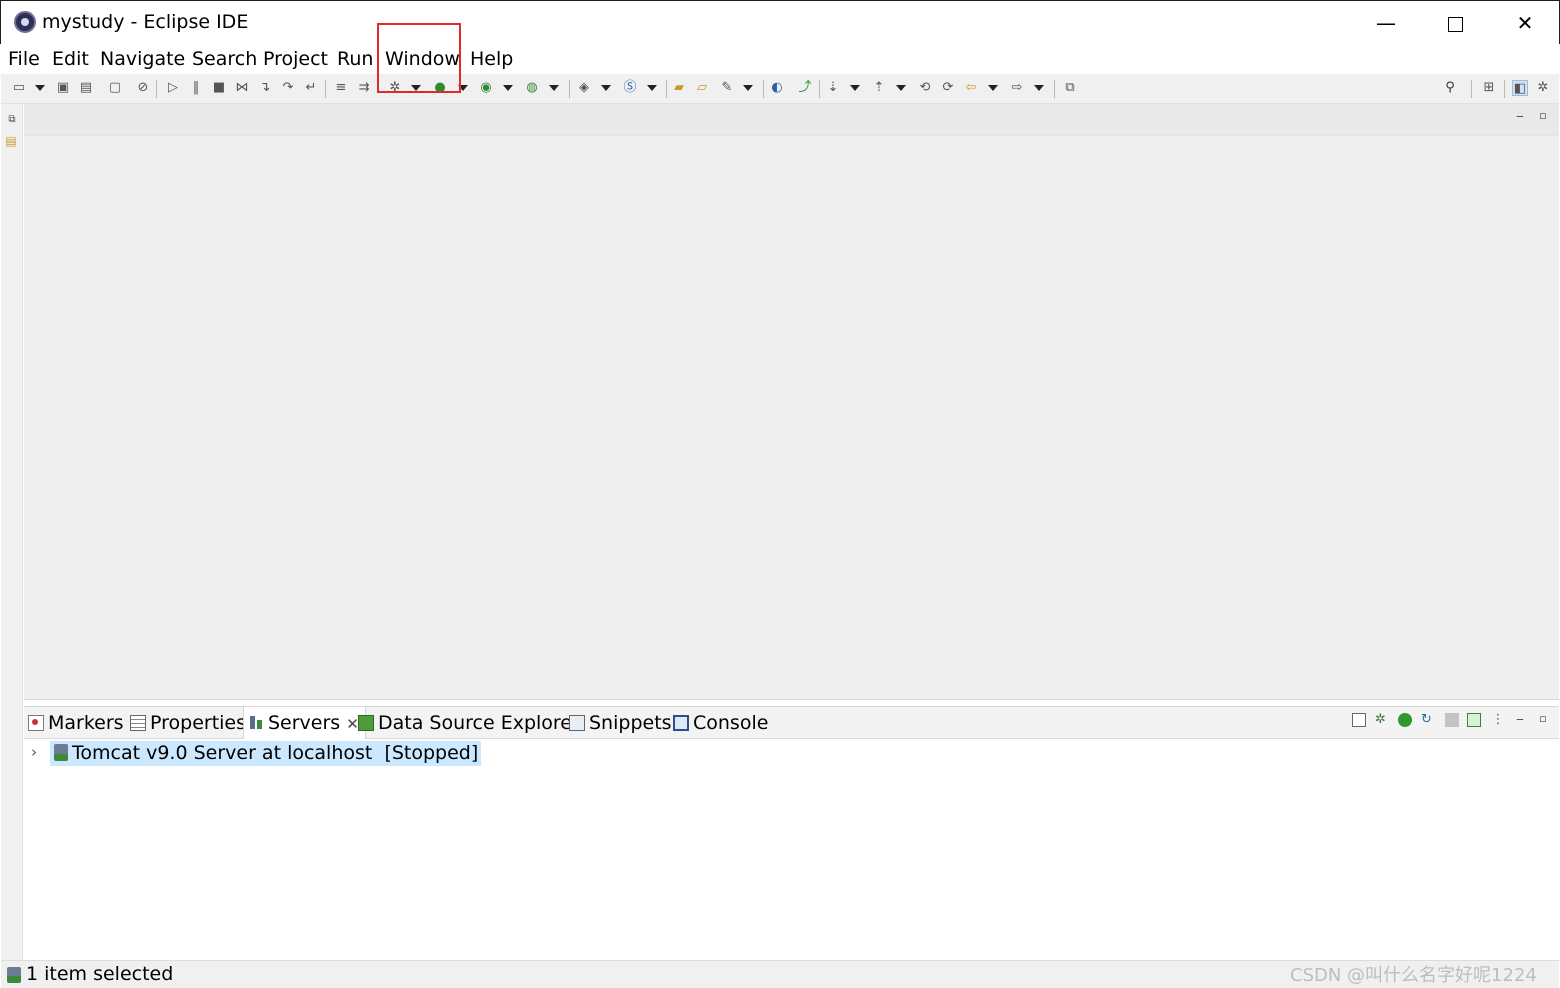 Image resolution: width=1560 pixels, height=988 pixels. Describe the element at coordinates (173, 88) in the screenshot. I see `resume-icon: ▷` at that location.